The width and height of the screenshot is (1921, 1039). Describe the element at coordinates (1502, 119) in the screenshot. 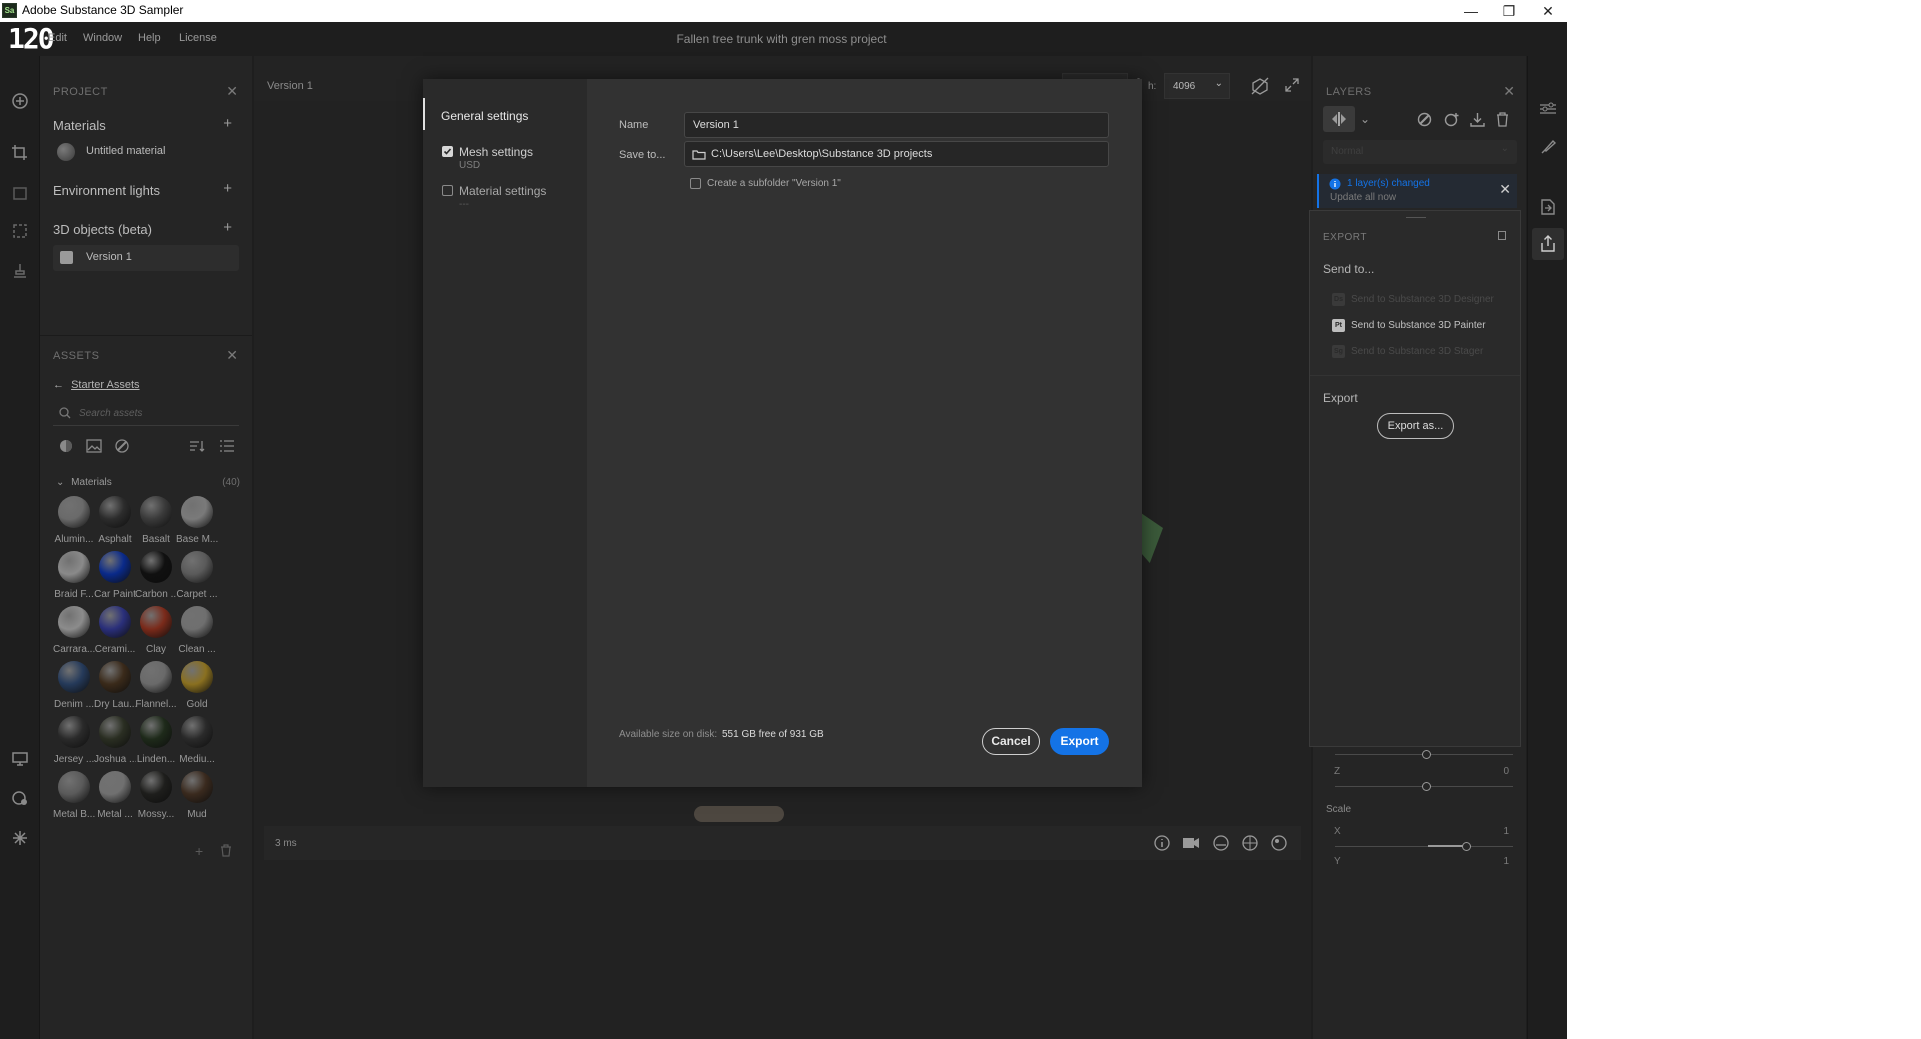

I see `delete-layer-icon` at that location.